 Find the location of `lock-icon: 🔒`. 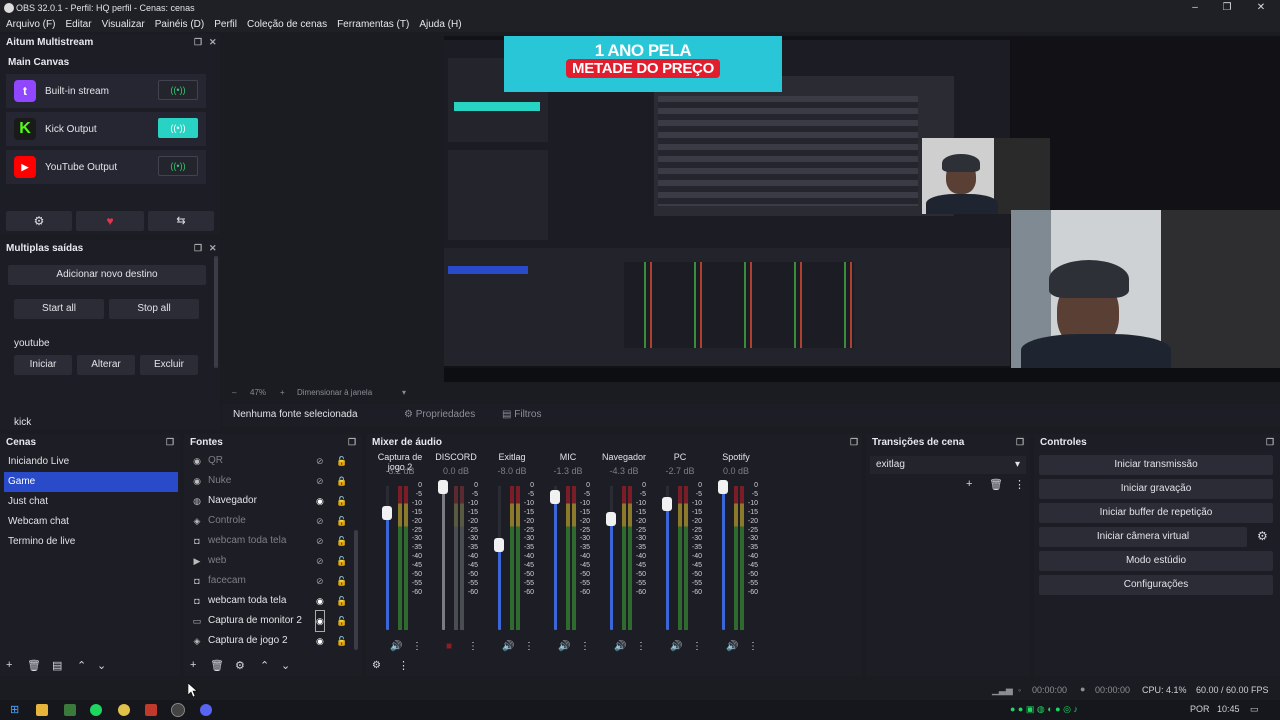

lock-icon: 🔒 is located at coordinates (341, 481).